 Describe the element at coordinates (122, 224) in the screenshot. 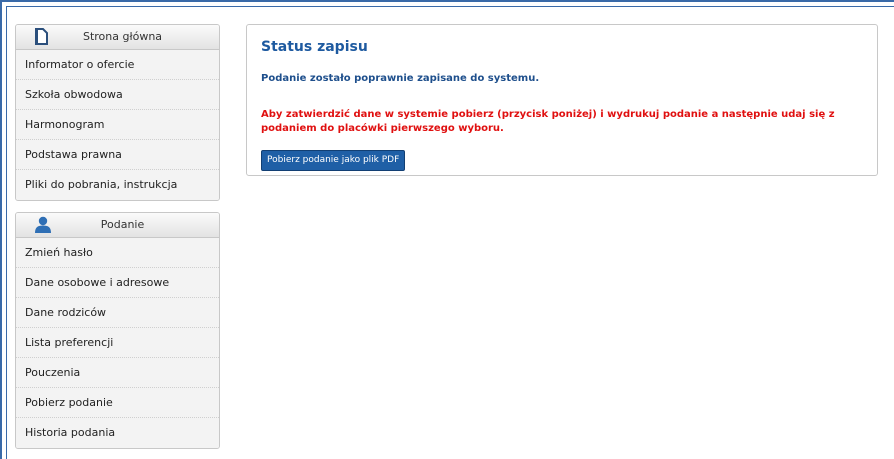

I see `sidebar-podanie-title: Podanie` at that location.